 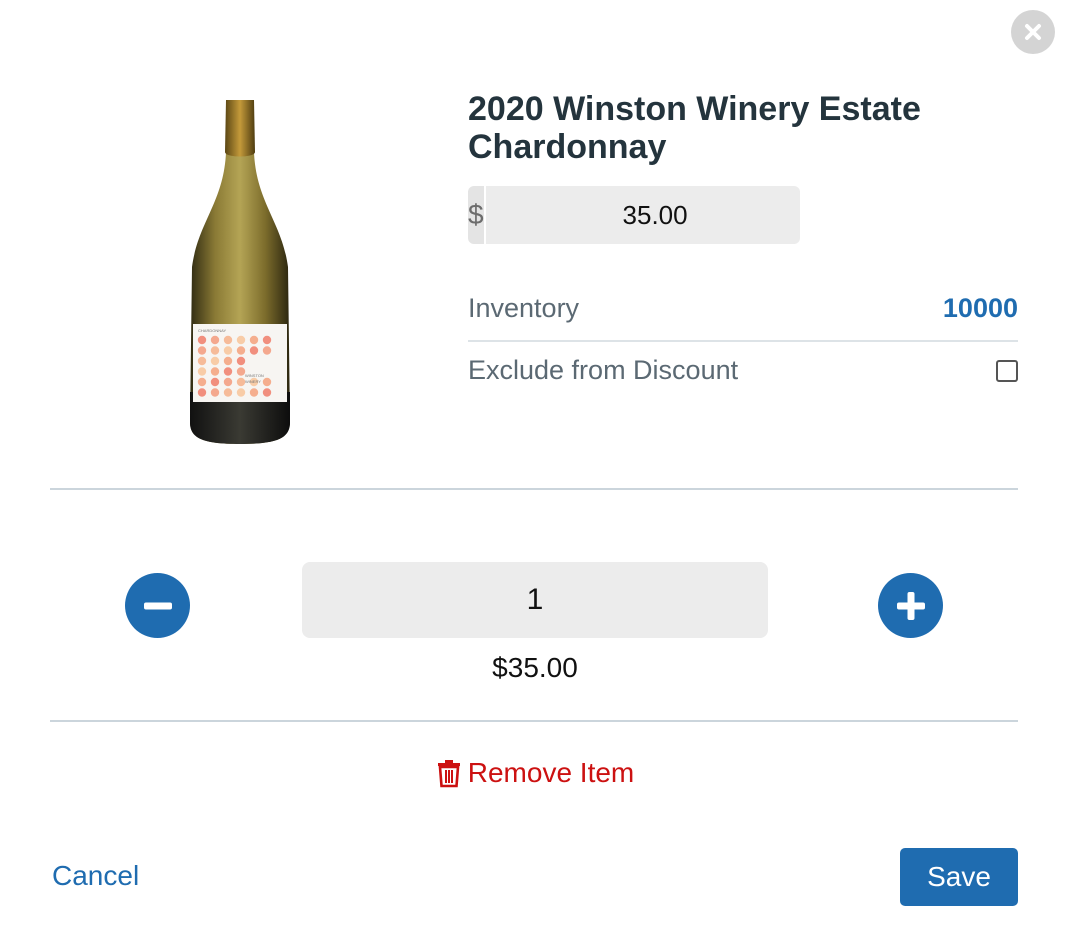 I want to click on price-field: $, so click(x=634, y=215).